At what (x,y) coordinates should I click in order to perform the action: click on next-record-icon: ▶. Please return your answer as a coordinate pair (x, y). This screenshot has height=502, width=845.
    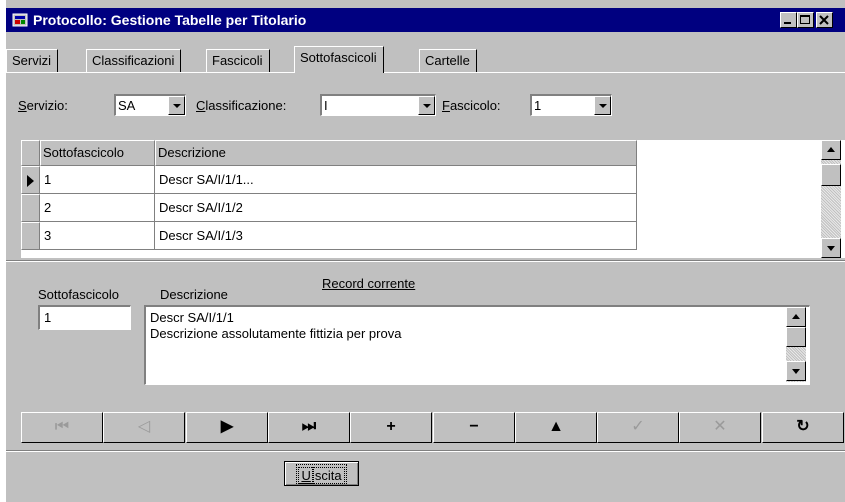
    Looking at the image, I should click on (227, 426).